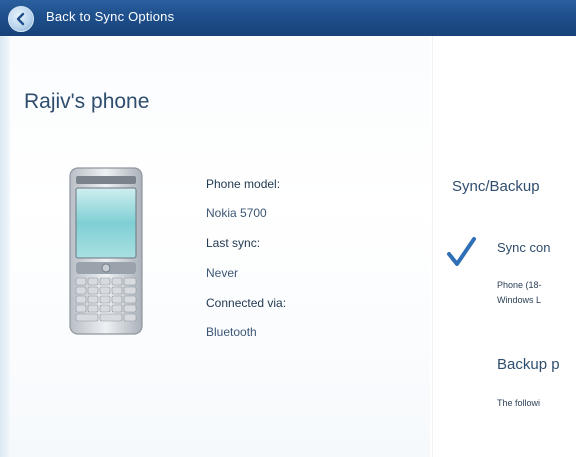 Image resolution: width=576 pixels, height=457 pixels. What do you see at coordinates (222, 273) in the screenshot?
I see `last-sync-value: Never` at bounding box center [222, 273].